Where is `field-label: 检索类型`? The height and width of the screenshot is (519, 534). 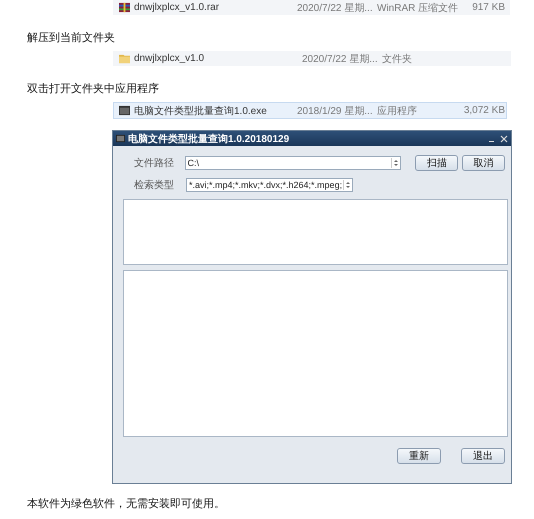
field-label: 检索类型 is located at coordinates (154, 185).